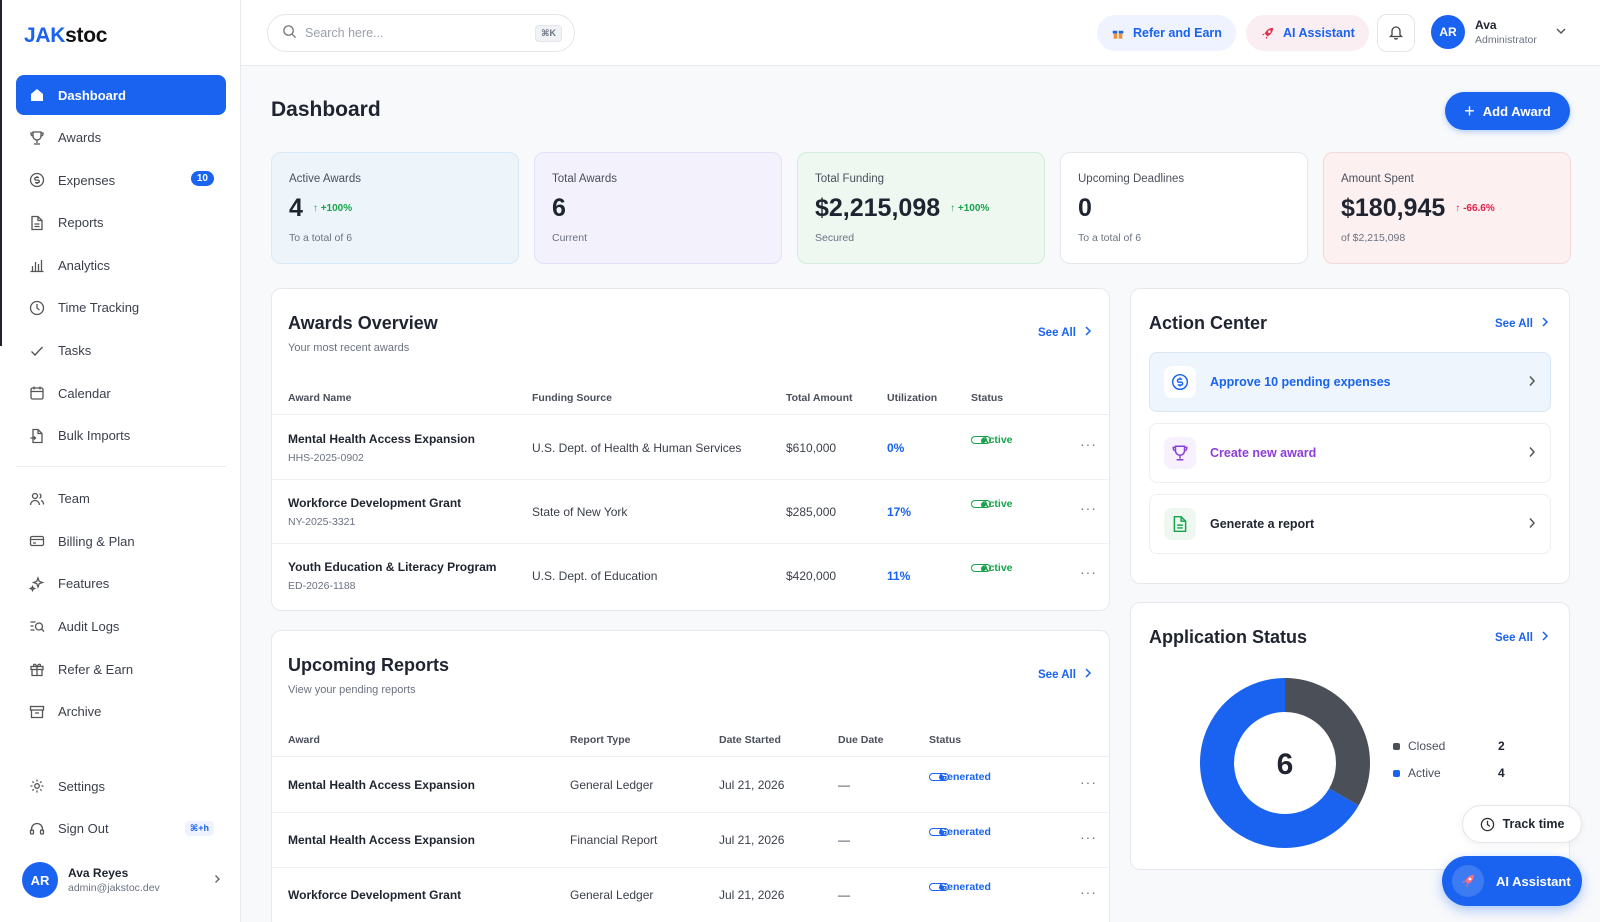 The image size is (1600, 922). I want to click on users-icon, so click(37, 499).